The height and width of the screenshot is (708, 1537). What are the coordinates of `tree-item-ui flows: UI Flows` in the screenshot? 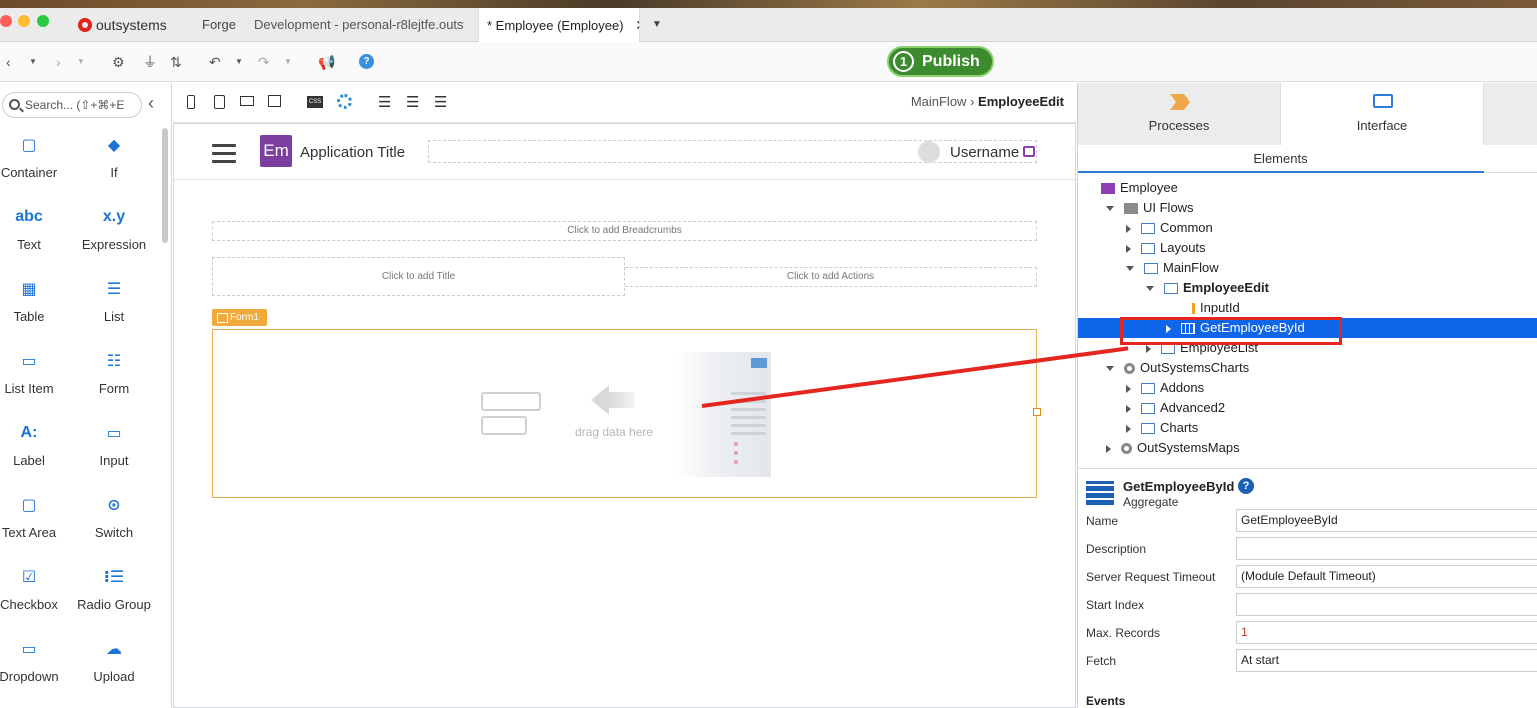 It's located at (1150, 208).